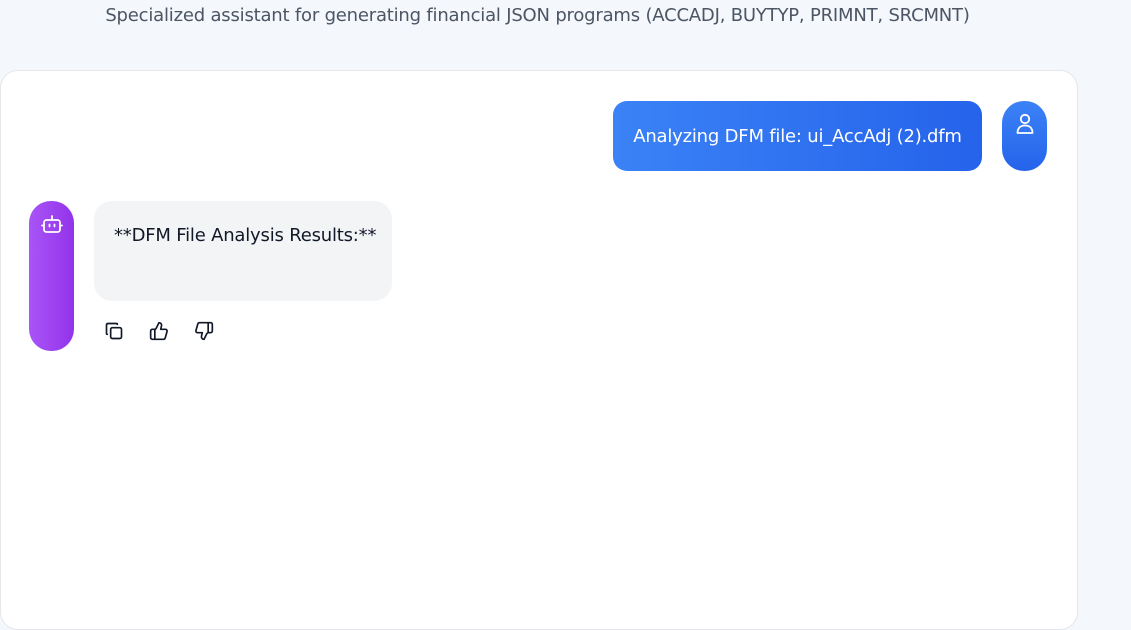 Image resolution: width=1131 pixels, height=630 pixels. I want to click on assistant-message-bubble: **DFM File Analysis Results:**, so click(243, 251).